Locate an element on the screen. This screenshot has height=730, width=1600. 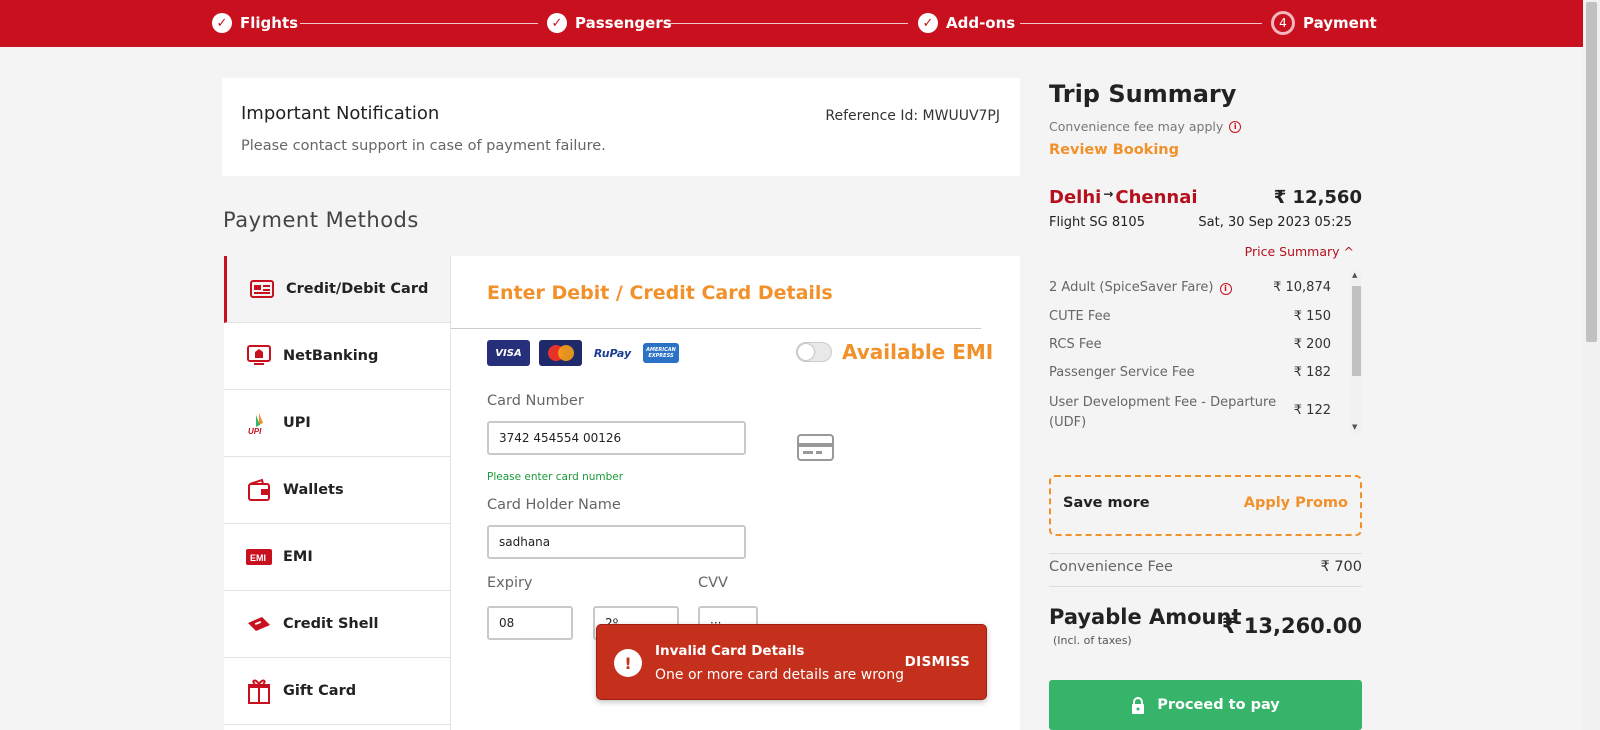
method-emi: EMI EMI is located at coordinates (337, 557).